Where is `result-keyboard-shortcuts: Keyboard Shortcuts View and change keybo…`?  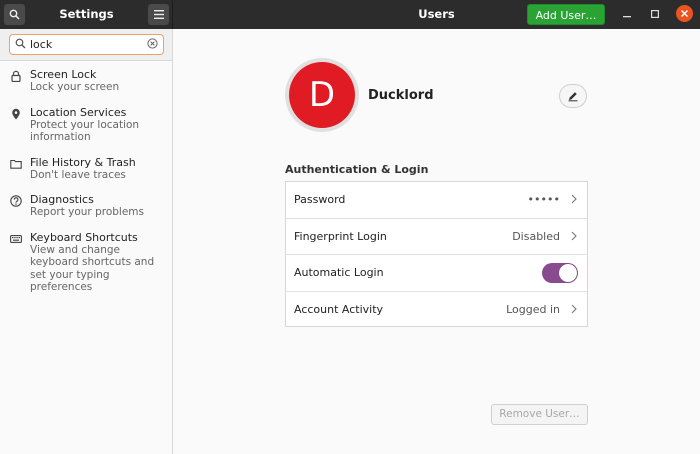
result-keyboard-shortcuts: Keyboard Shortcuts View and change keybo… is located at coordinates (86, 262).